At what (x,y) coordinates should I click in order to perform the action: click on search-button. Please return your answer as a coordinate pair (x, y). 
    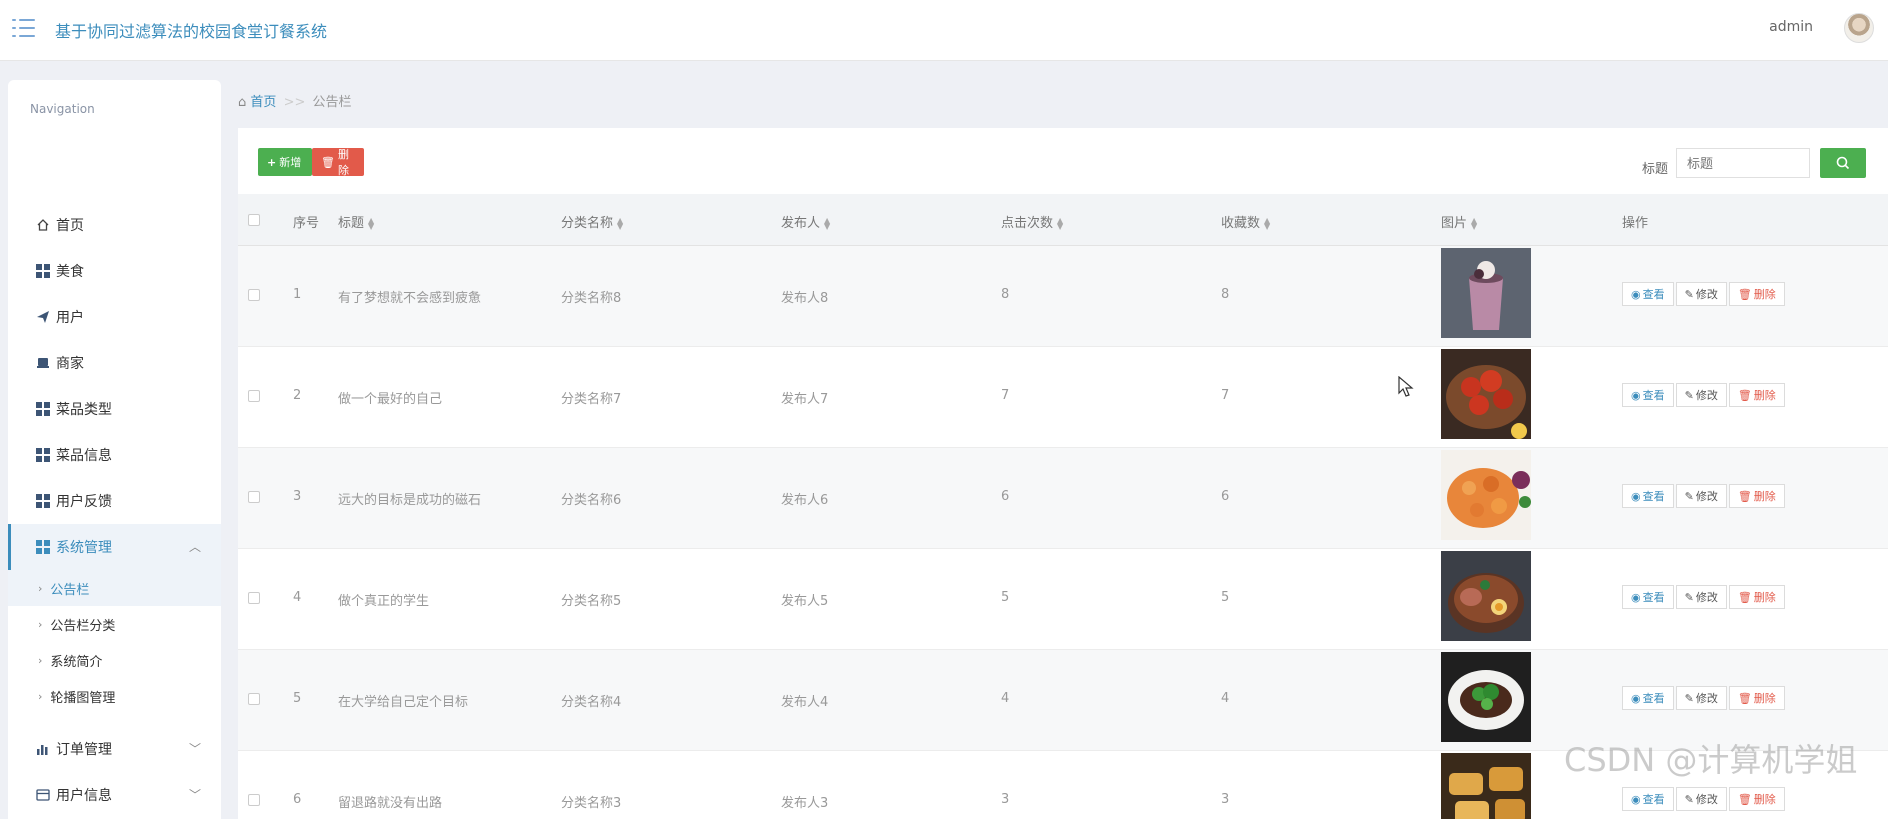
    Looking at the image, I should click on (1843, 163).